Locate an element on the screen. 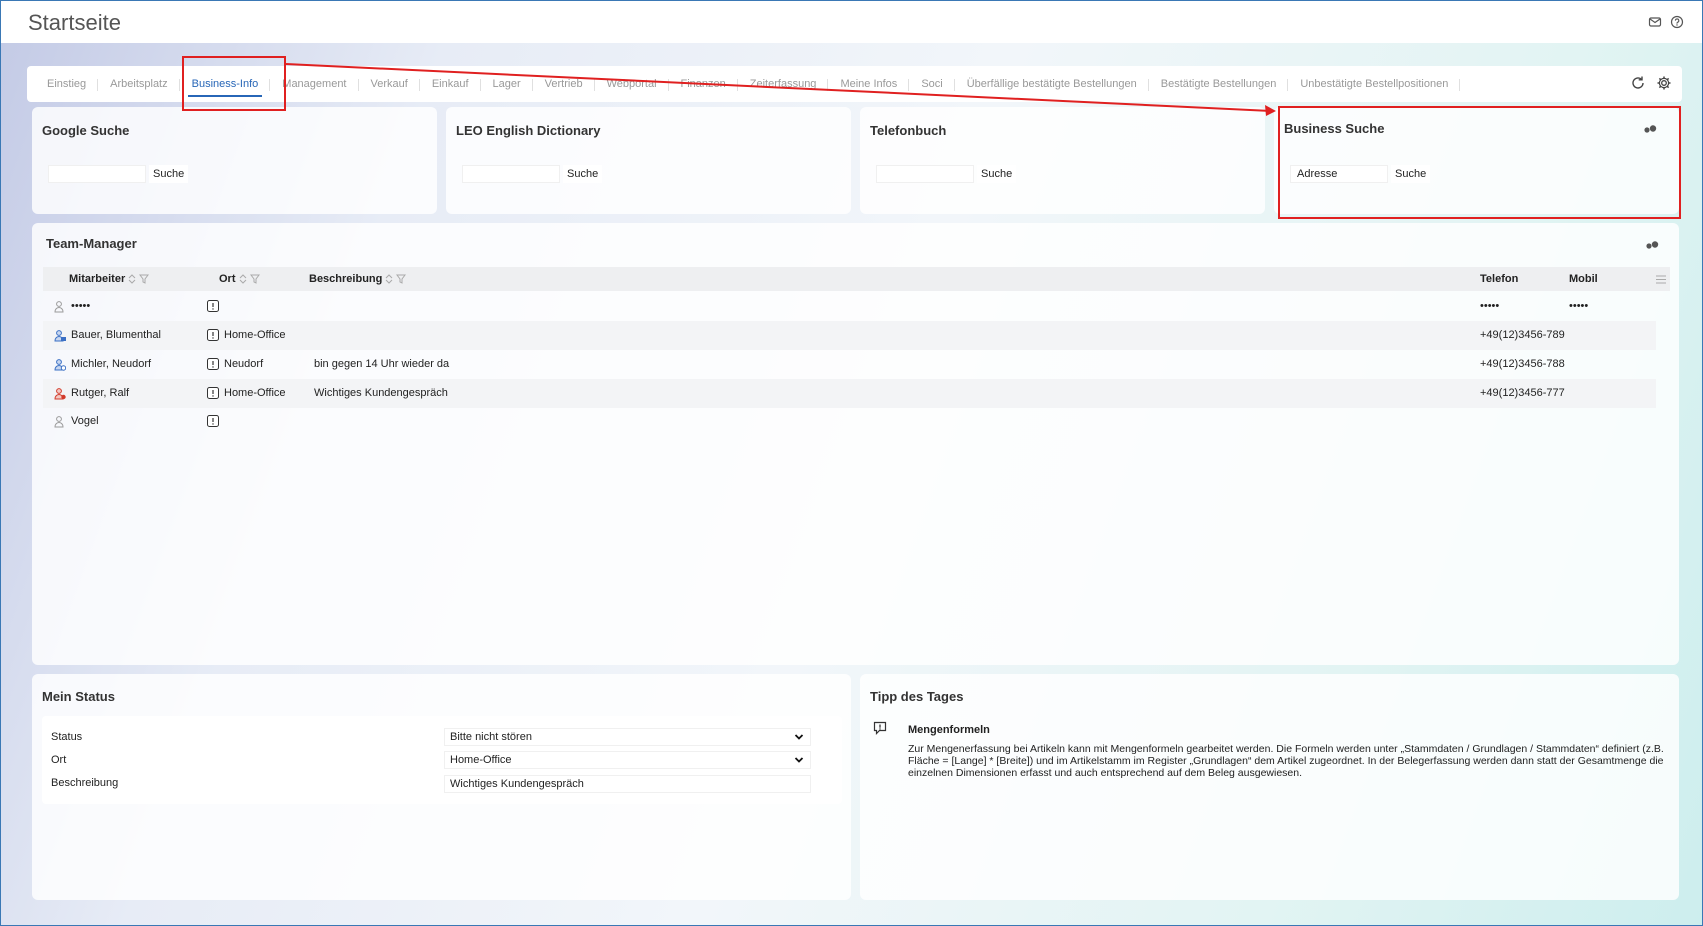 The height and width of the screenshot is (926, 1703). tab-verkauf: Verkauf is located at coordinates (390, 84).